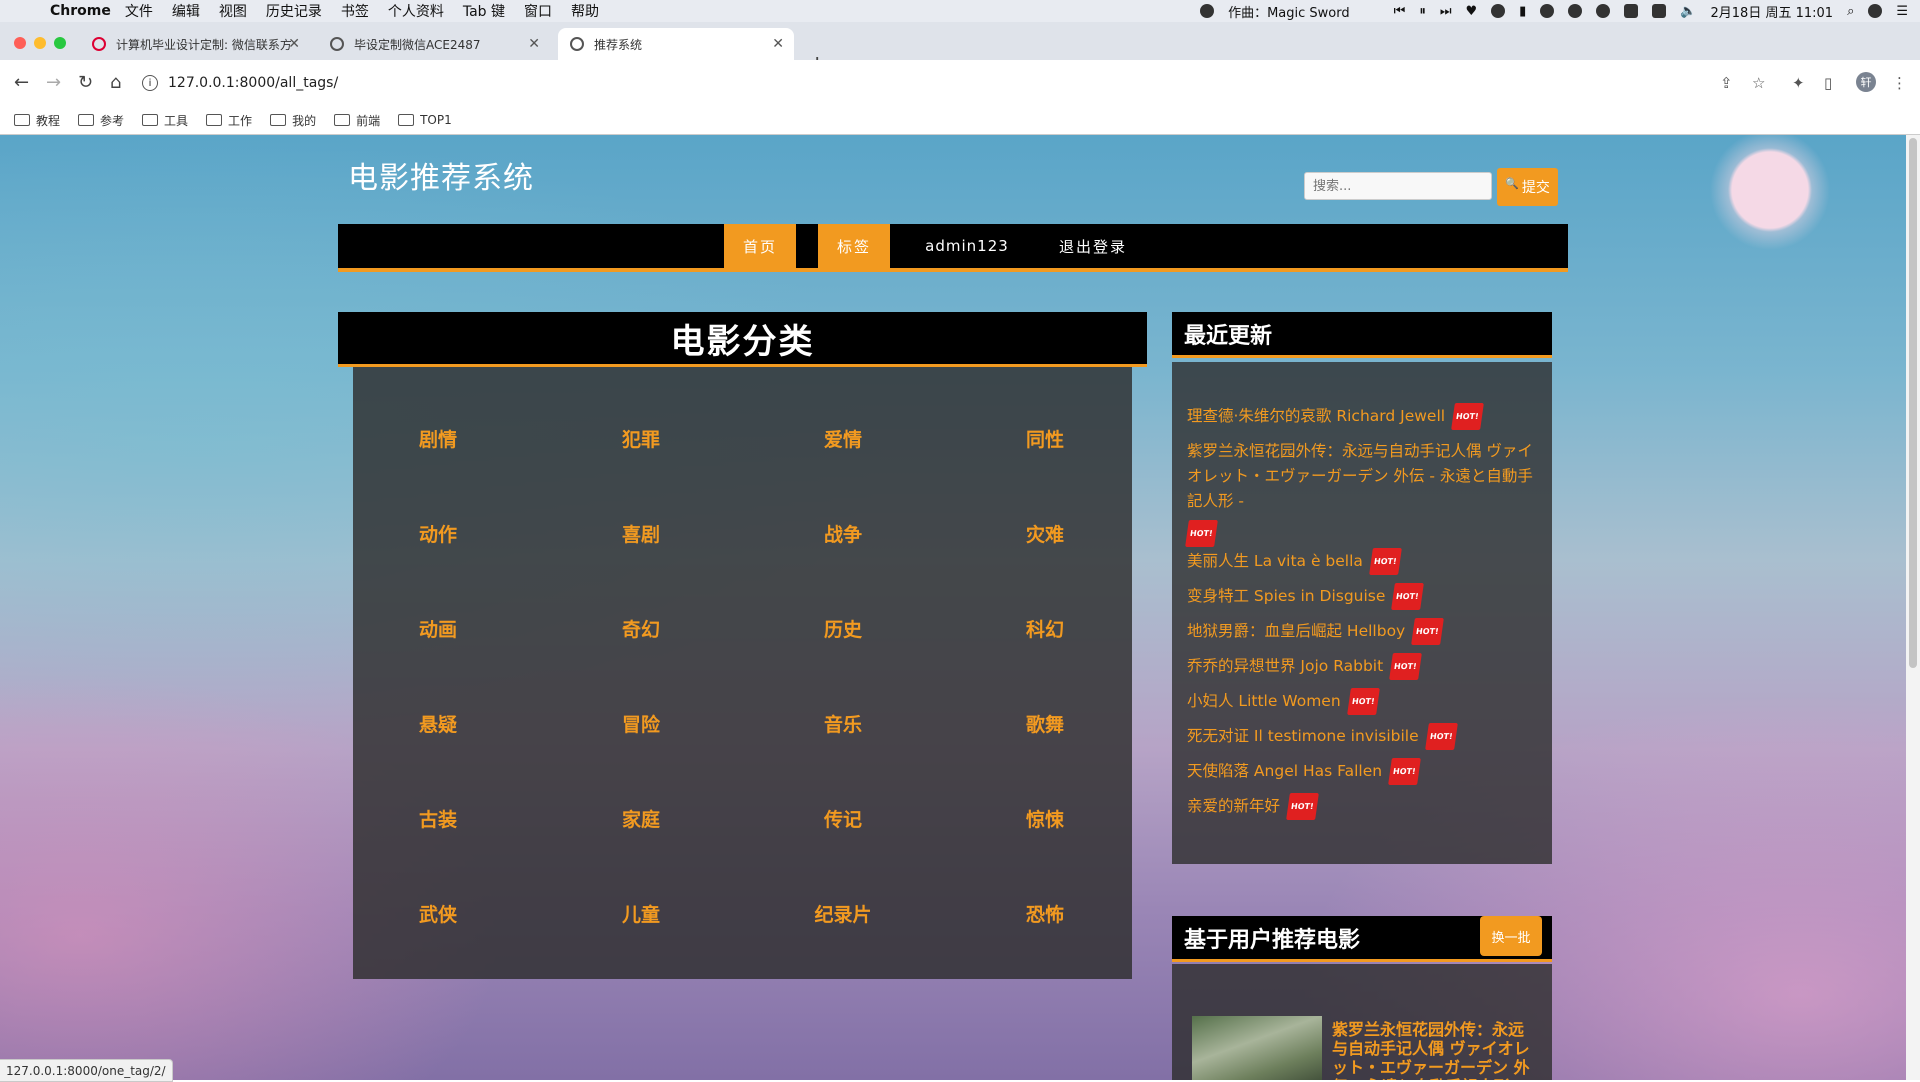 The height and width of the screenshot is (1082, 1920). I want to click on recent-item: 小妇人 Little Women HOT!, so click(1362, 701).